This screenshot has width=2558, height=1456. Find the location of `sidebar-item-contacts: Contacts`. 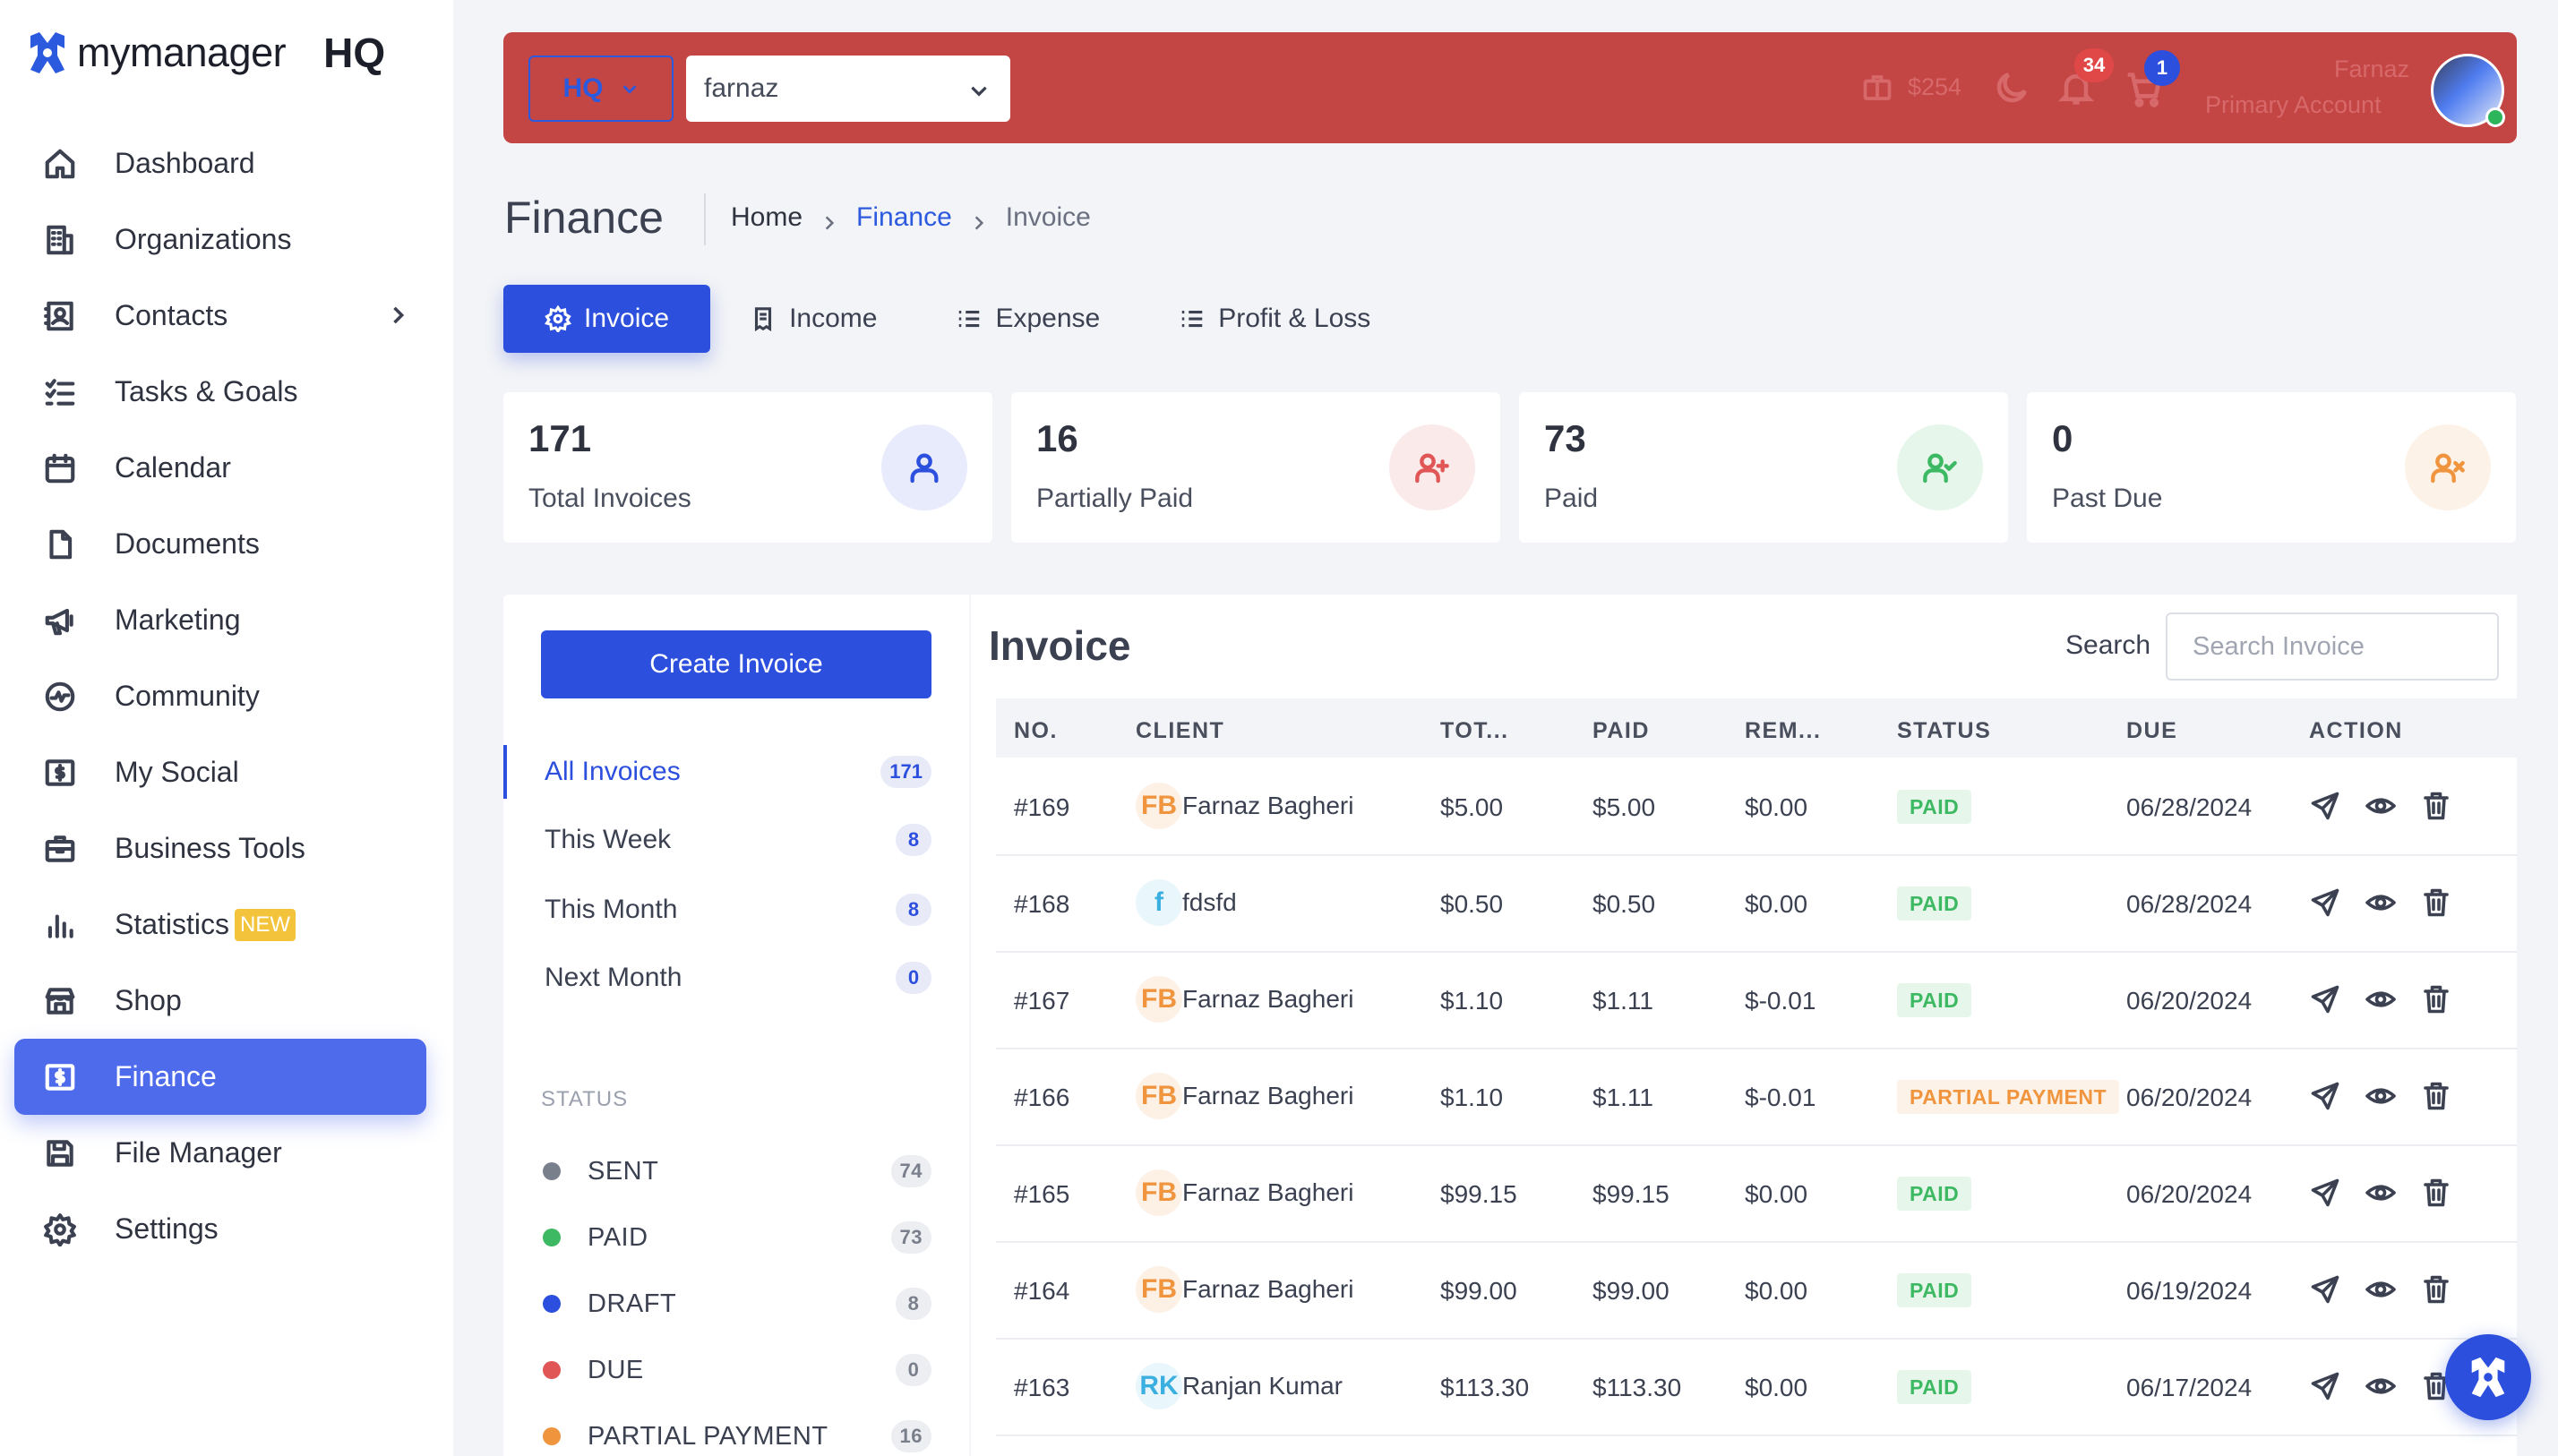

sidebar-item-contacts: Contacts is located at coordinates (220, 316).